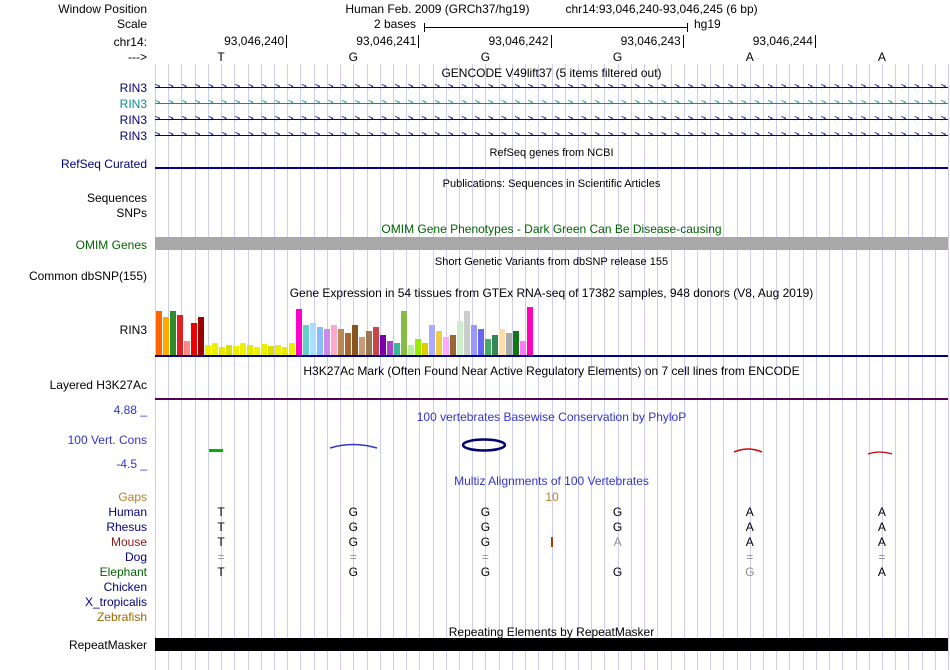 Image resolution: width=950 pixels, height=670 pixels. What do you see at coordinates (551, 356) in the screenshot?
I see `gtex-baseline` at bounding box center [551, 356].